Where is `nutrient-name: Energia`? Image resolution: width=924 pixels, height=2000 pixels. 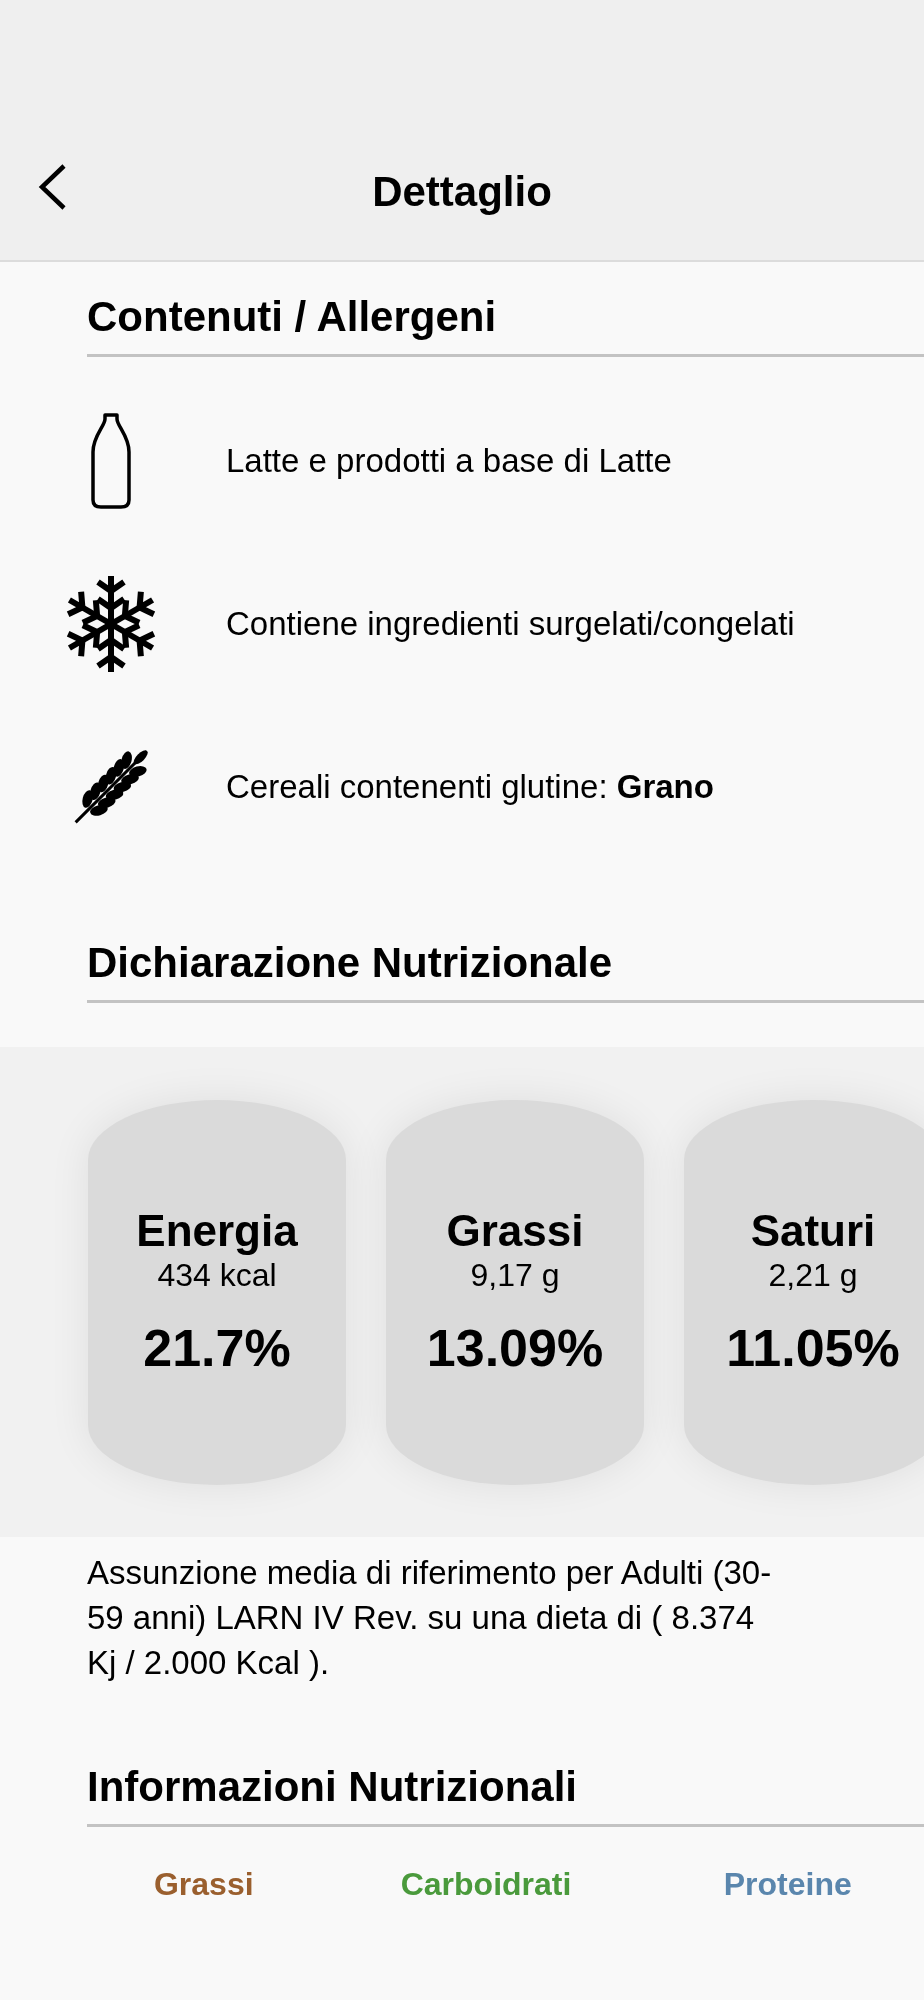
nutrient-name: Energia is located at coordinates (217, 1231).